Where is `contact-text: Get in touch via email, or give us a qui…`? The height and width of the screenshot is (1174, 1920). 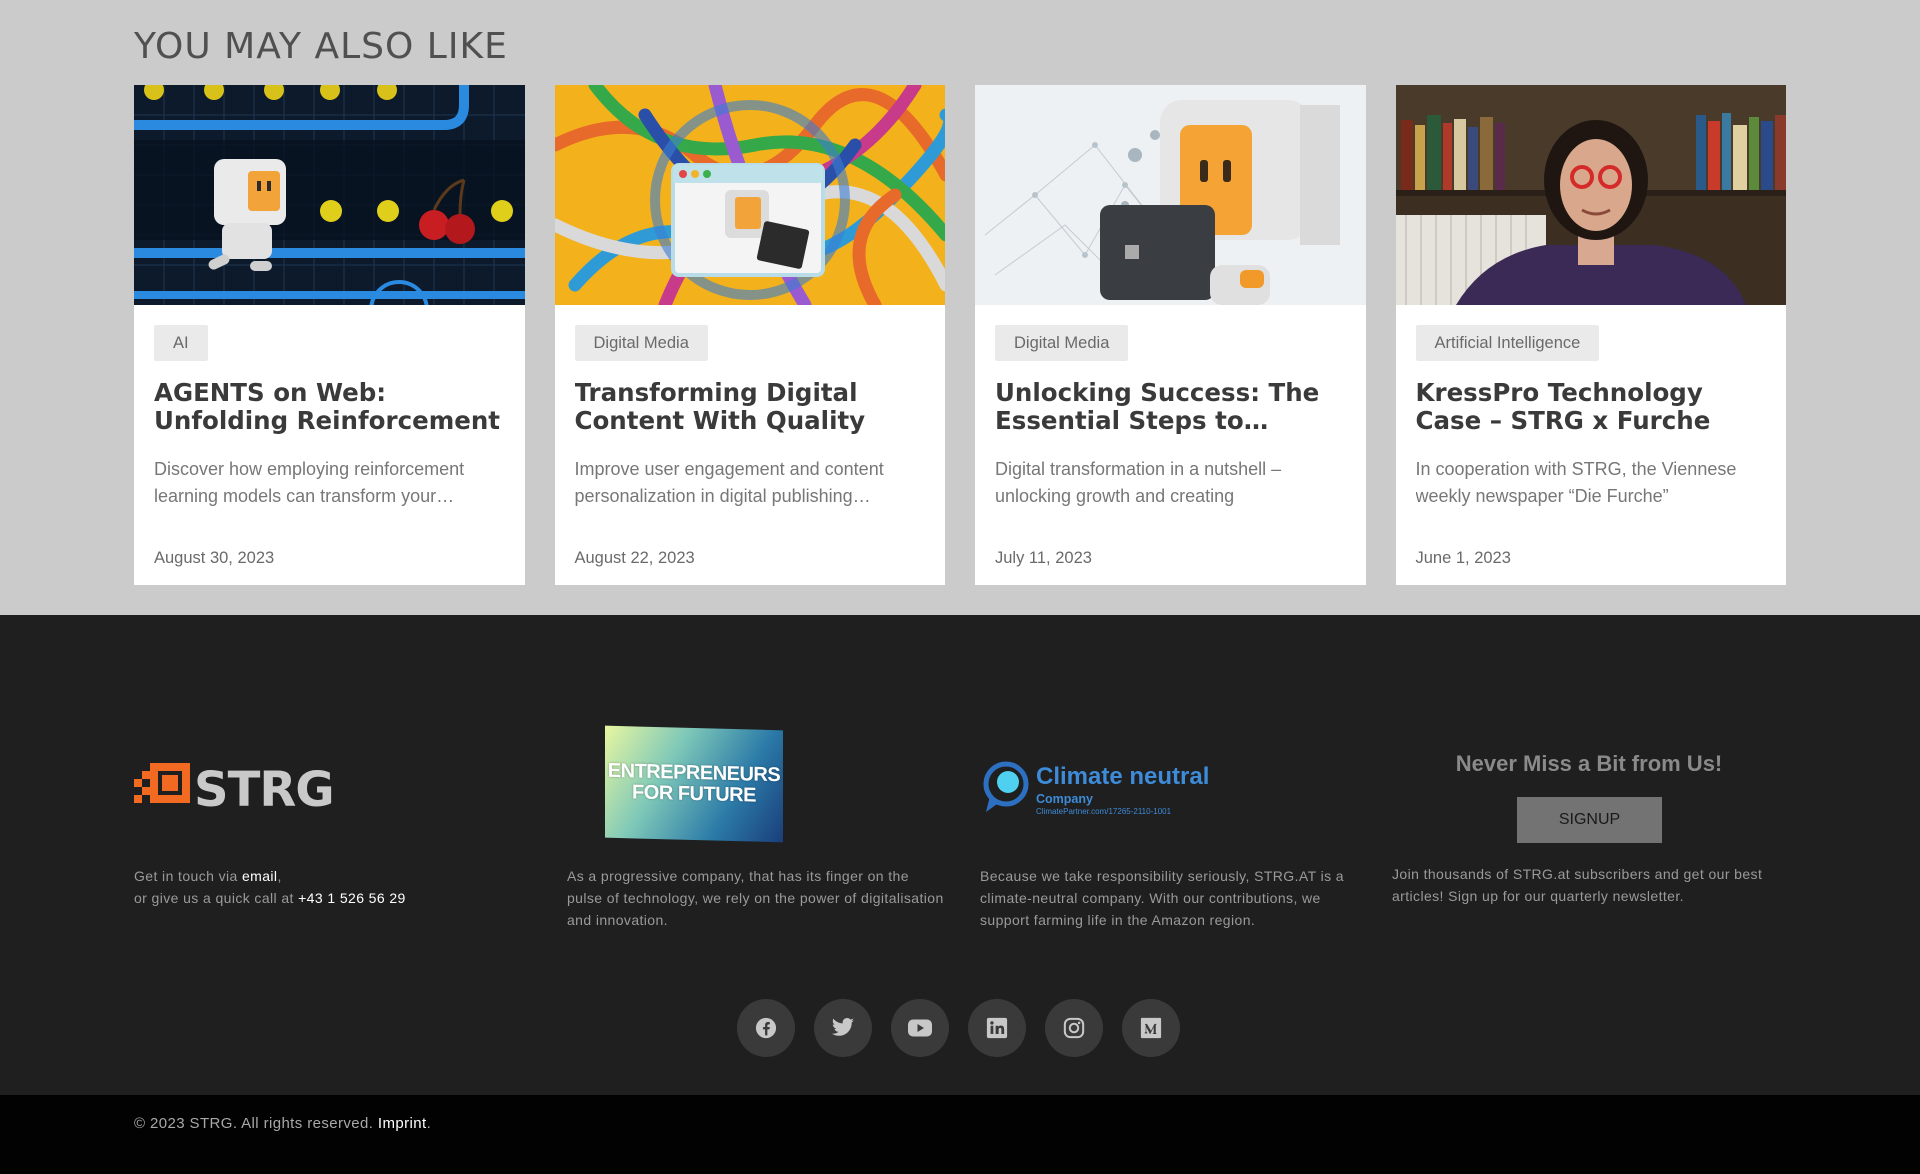
contact-text: Get in touch via email, or give us a qui… is located at coordinates (314, 887).